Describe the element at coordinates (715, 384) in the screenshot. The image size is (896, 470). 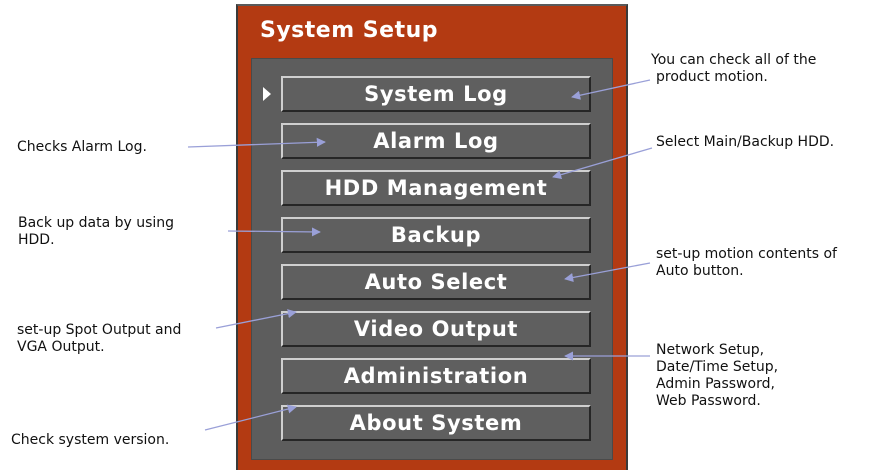
I see `callout-line: Admin Password,` at that location.